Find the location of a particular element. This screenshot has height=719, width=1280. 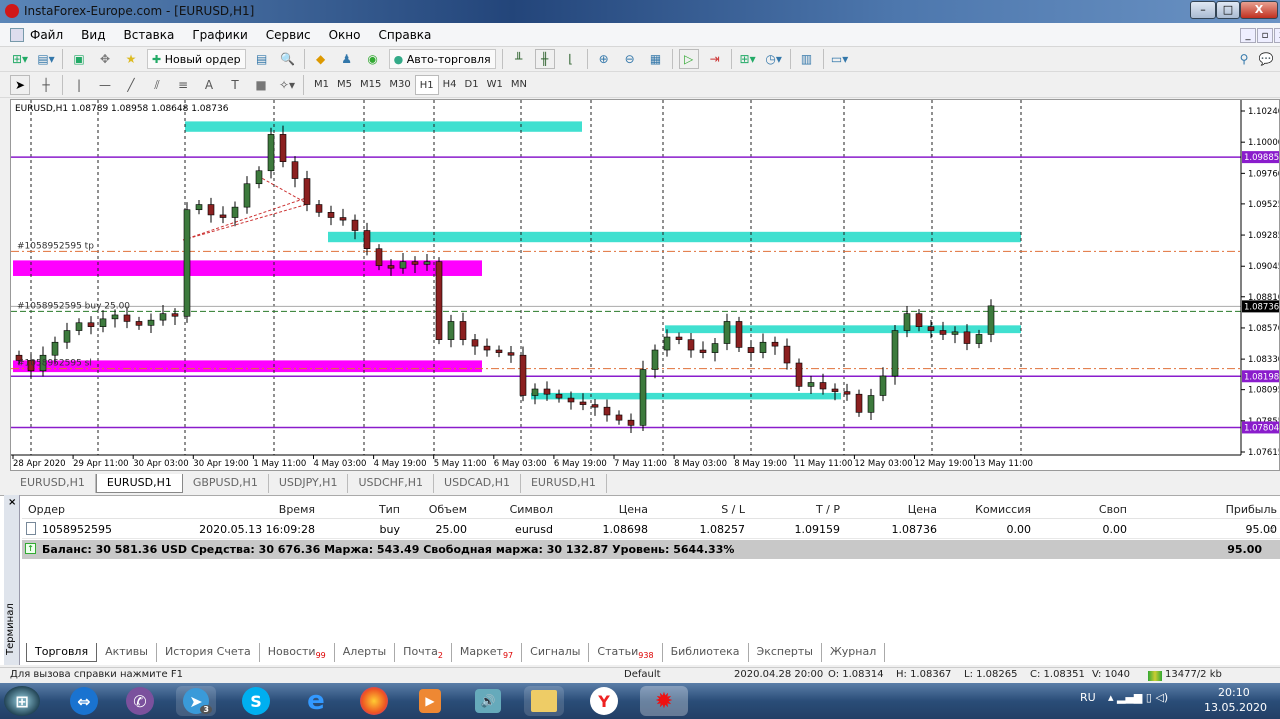

templates-icon: ▥ is located at coordinates (807, 59).